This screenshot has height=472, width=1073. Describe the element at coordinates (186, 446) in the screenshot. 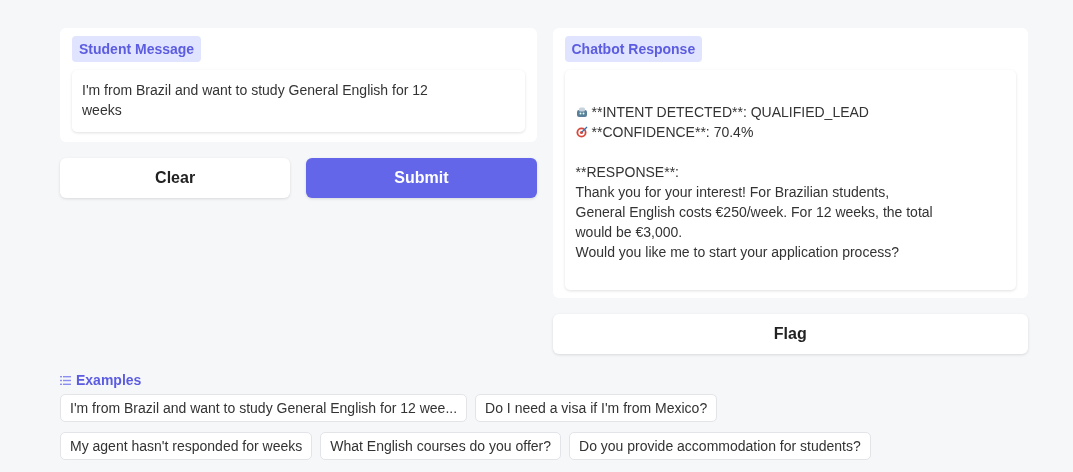

I see `example-chip: My agent hasn't responded for weeks` at that location.